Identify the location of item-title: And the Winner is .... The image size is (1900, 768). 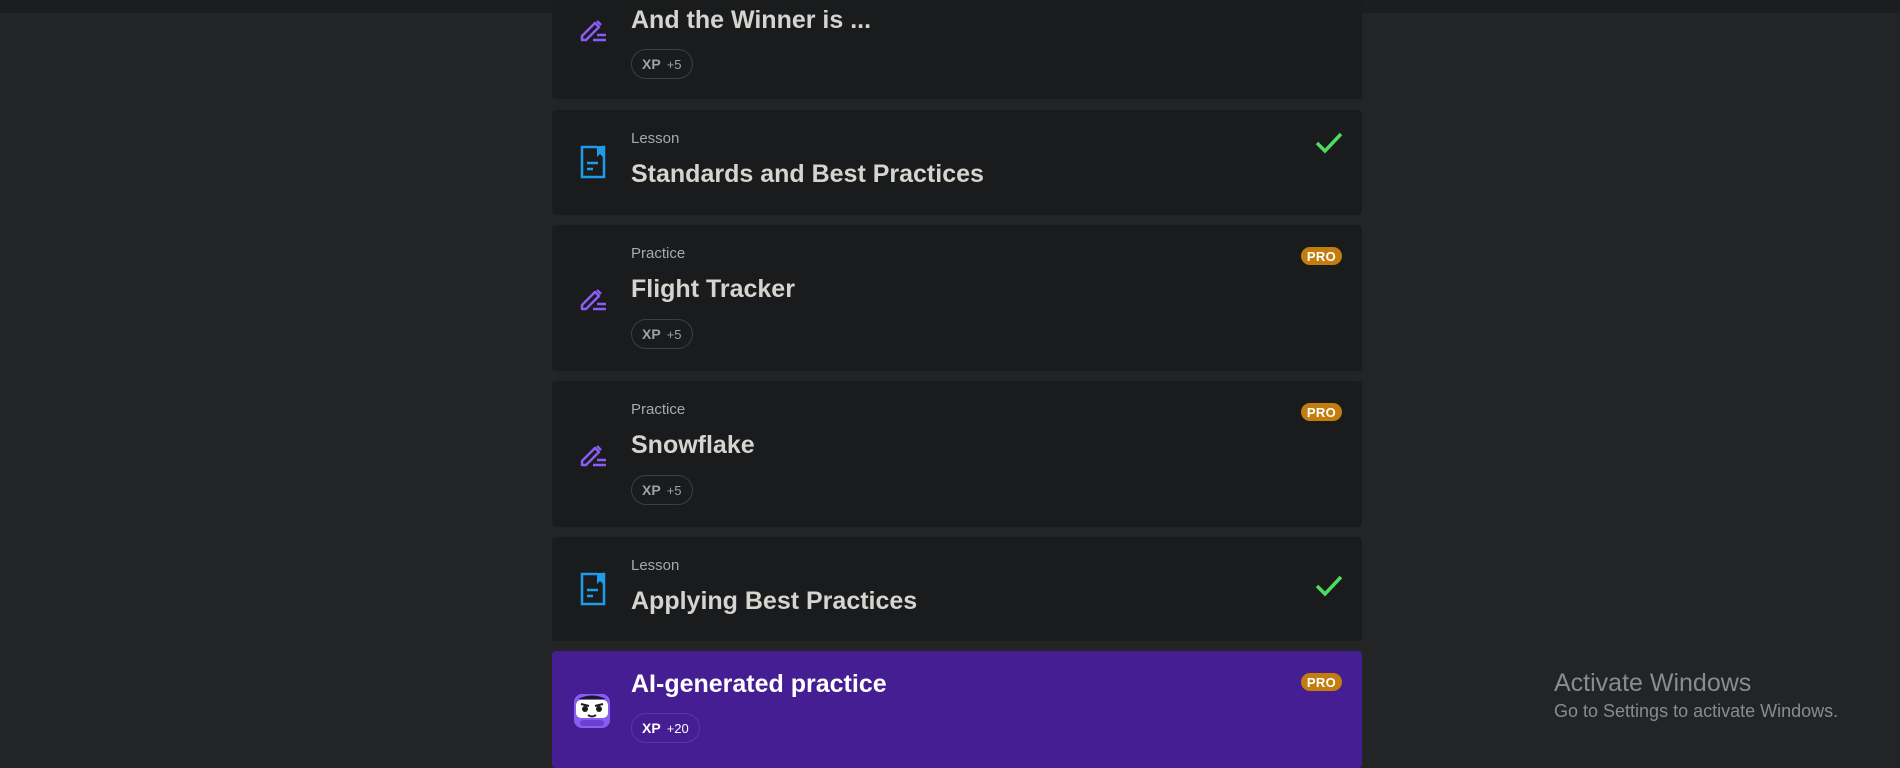
(751, 20).